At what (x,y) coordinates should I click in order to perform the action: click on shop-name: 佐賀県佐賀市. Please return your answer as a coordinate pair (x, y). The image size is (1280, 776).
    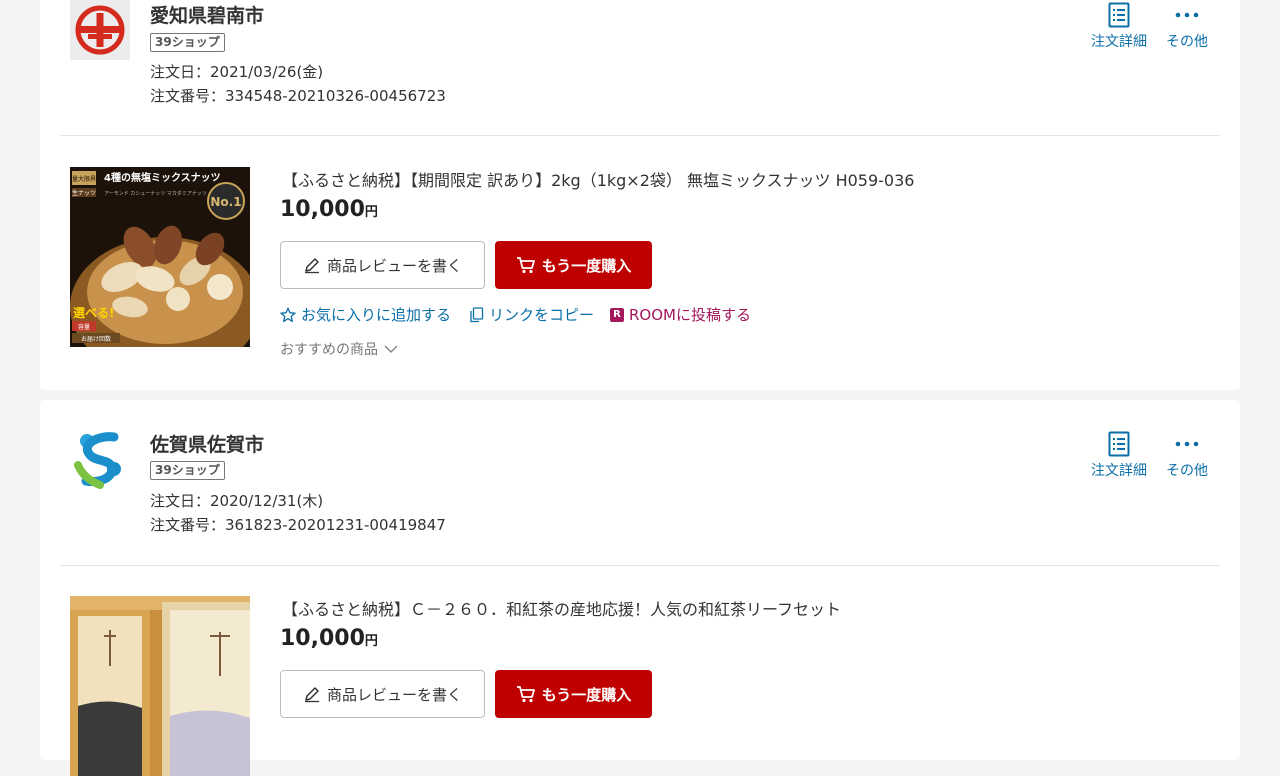
    Looking at the image, I should click on (207, 443).